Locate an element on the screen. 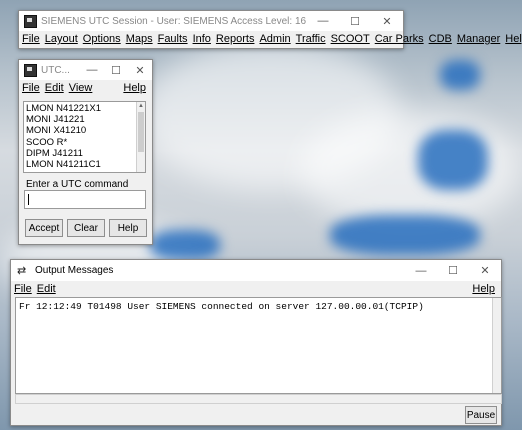 The width and height of the screenshot is (522, 430). output-title: Output Messages is located at coordinates (74, 270).